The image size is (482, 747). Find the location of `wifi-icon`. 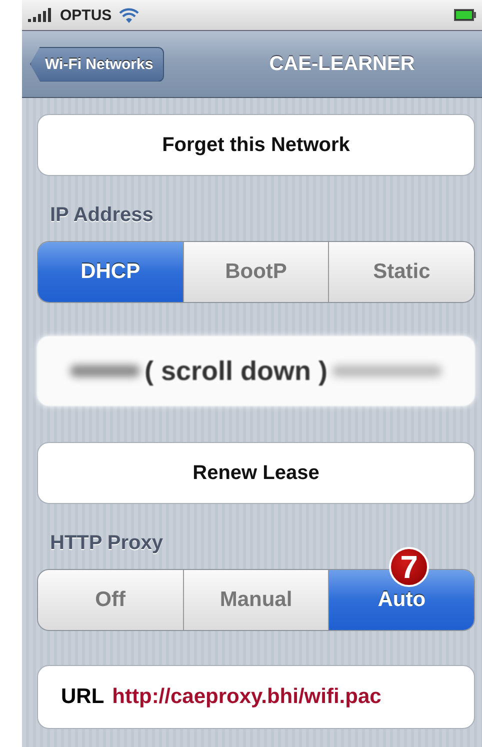

wifi-icon is located at coordinates (129, 15).